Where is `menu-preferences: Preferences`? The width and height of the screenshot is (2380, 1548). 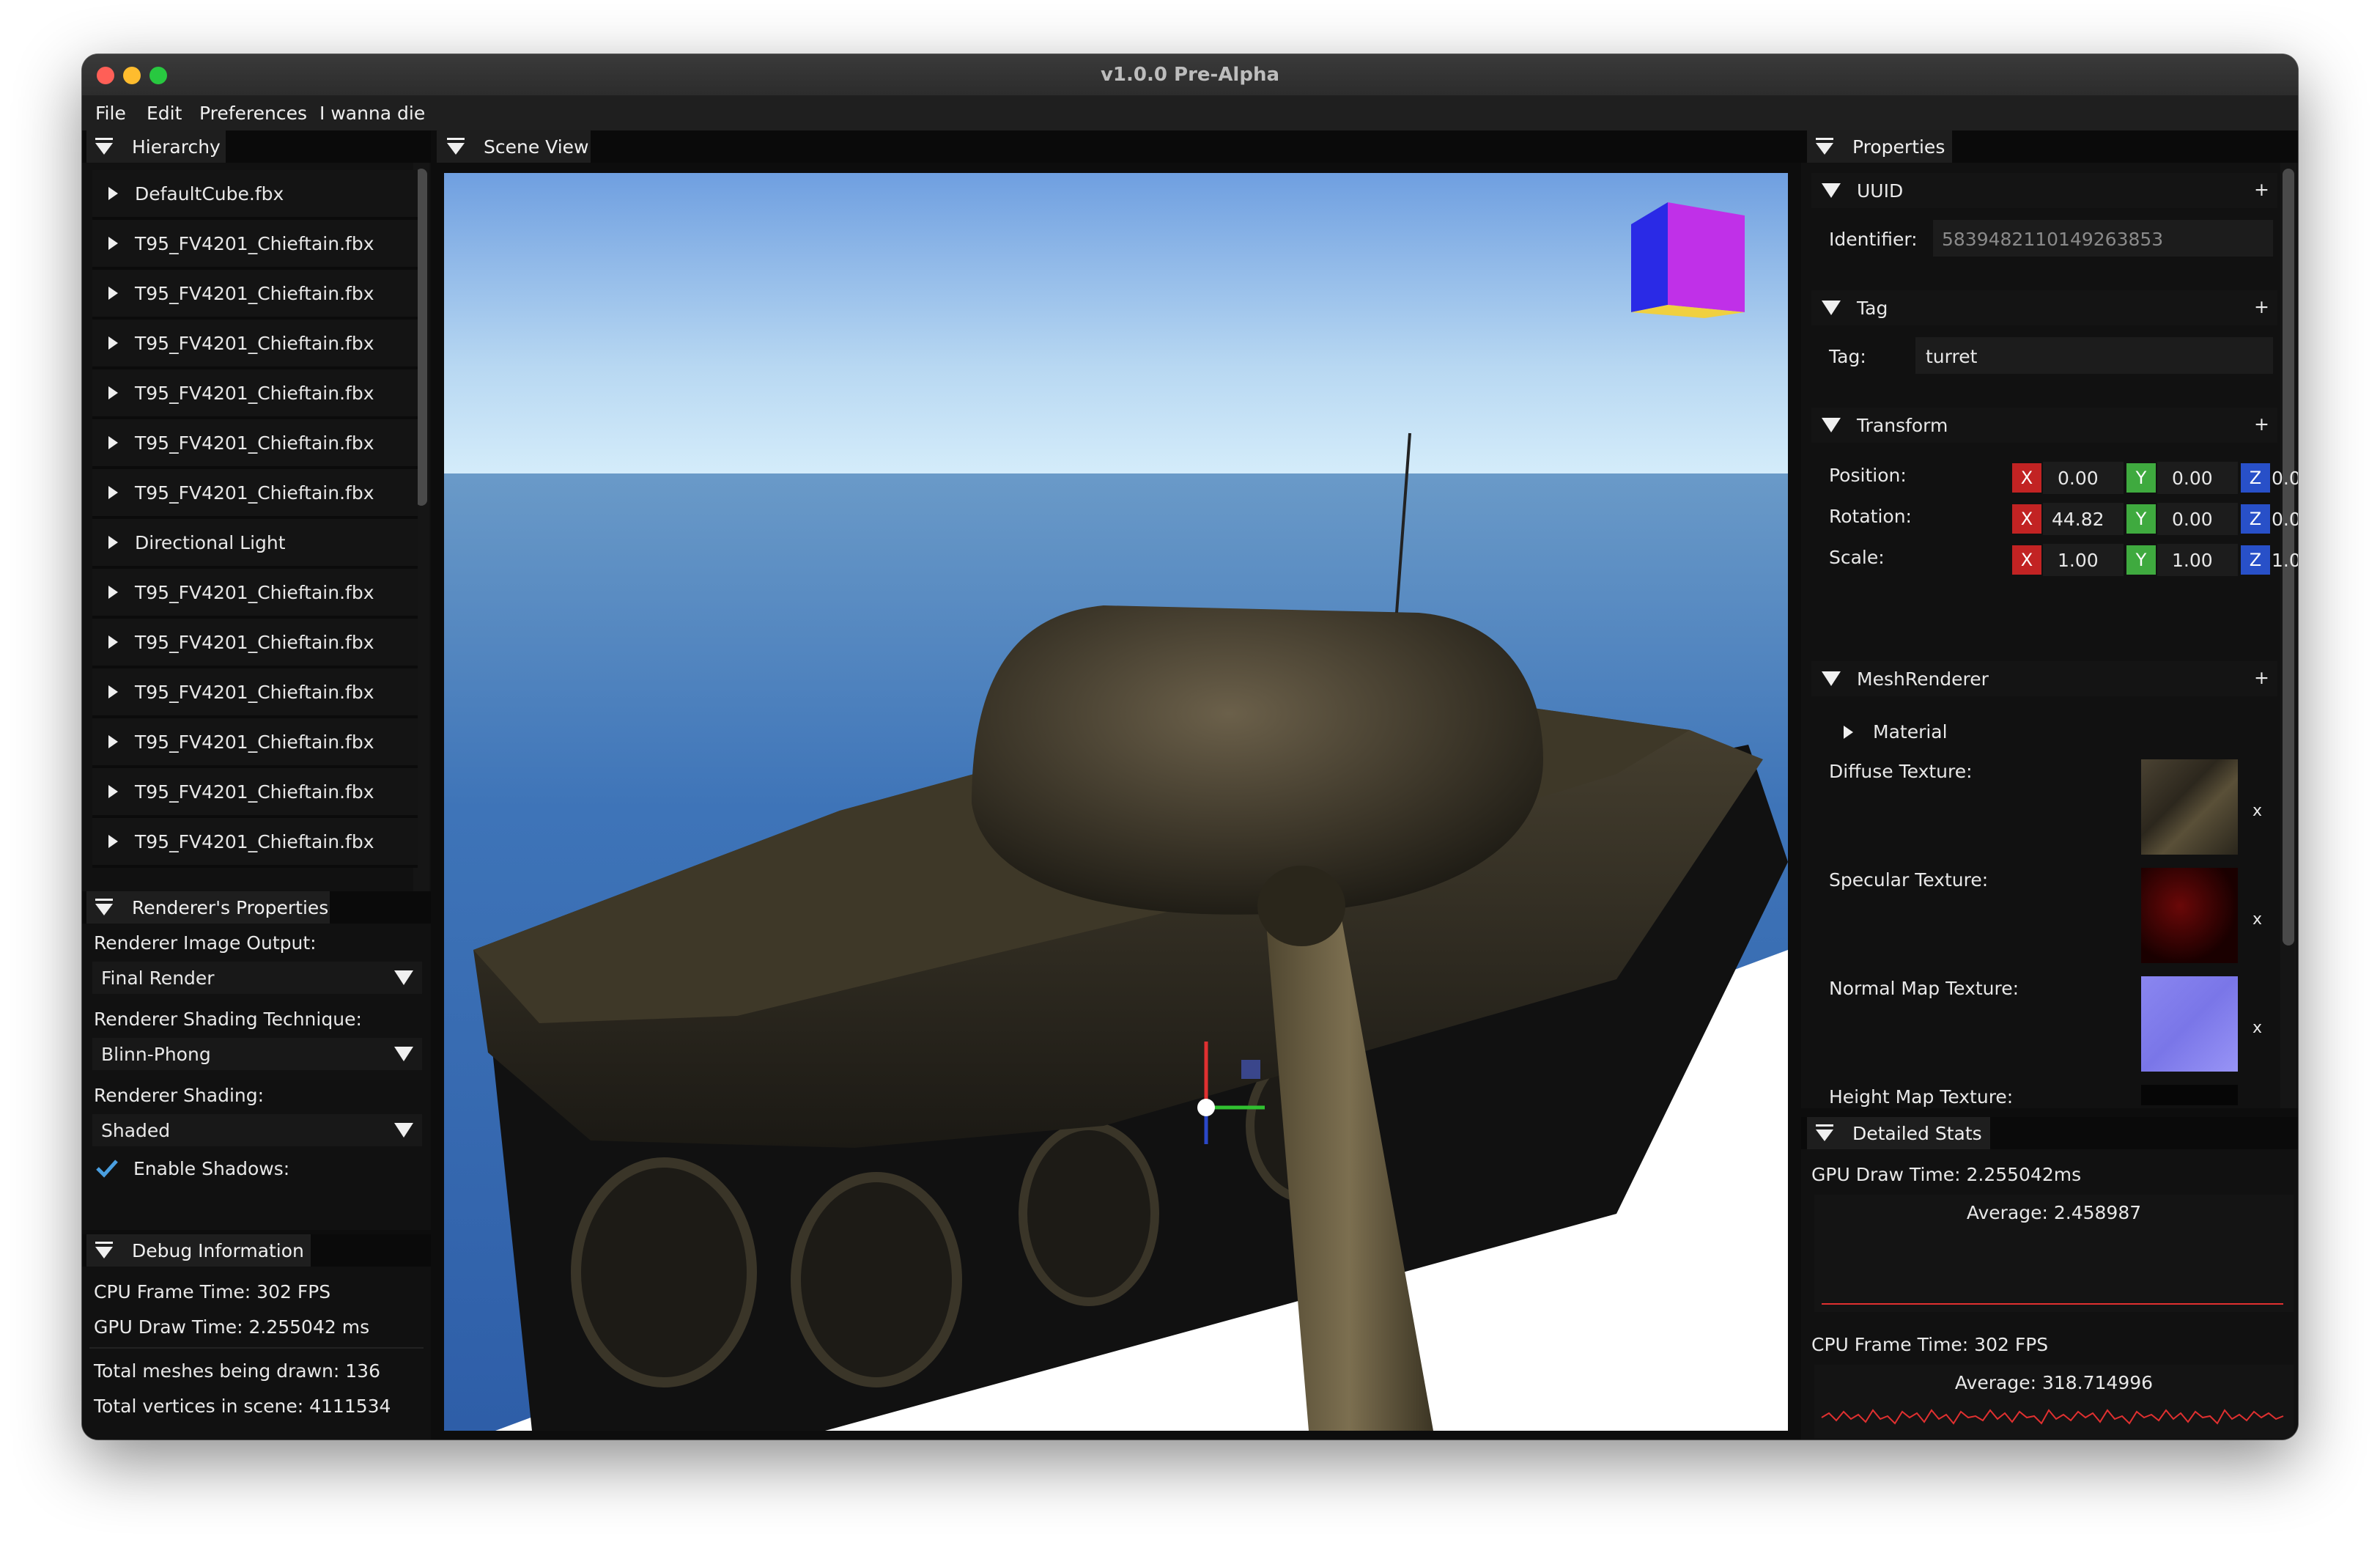
menu-preferences: Preferences is located at coordinates (253, 113).